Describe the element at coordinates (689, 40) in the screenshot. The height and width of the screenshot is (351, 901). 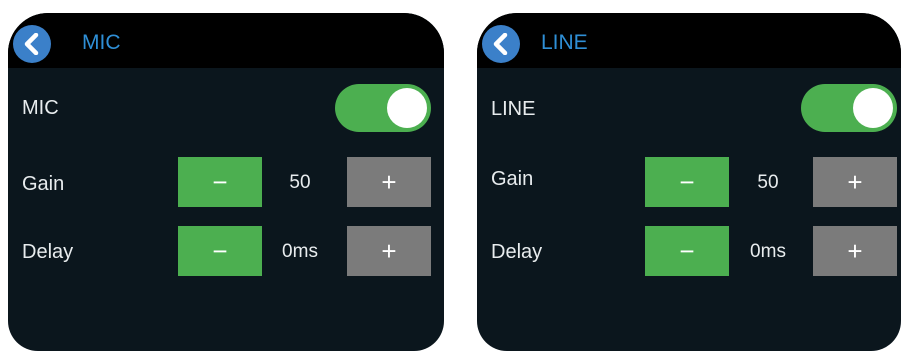
I see `title-bar: LINE` at that location.